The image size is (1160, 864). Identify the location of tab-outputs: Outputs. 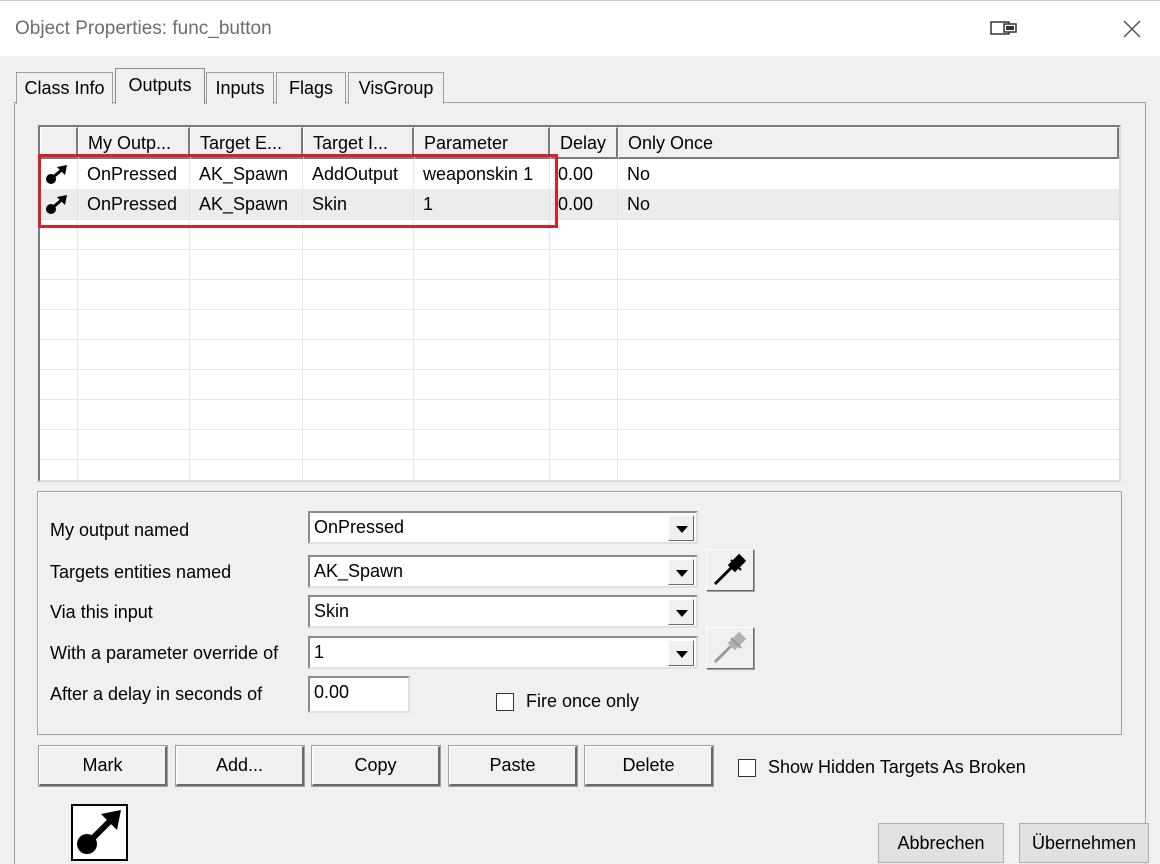
(160, 86).